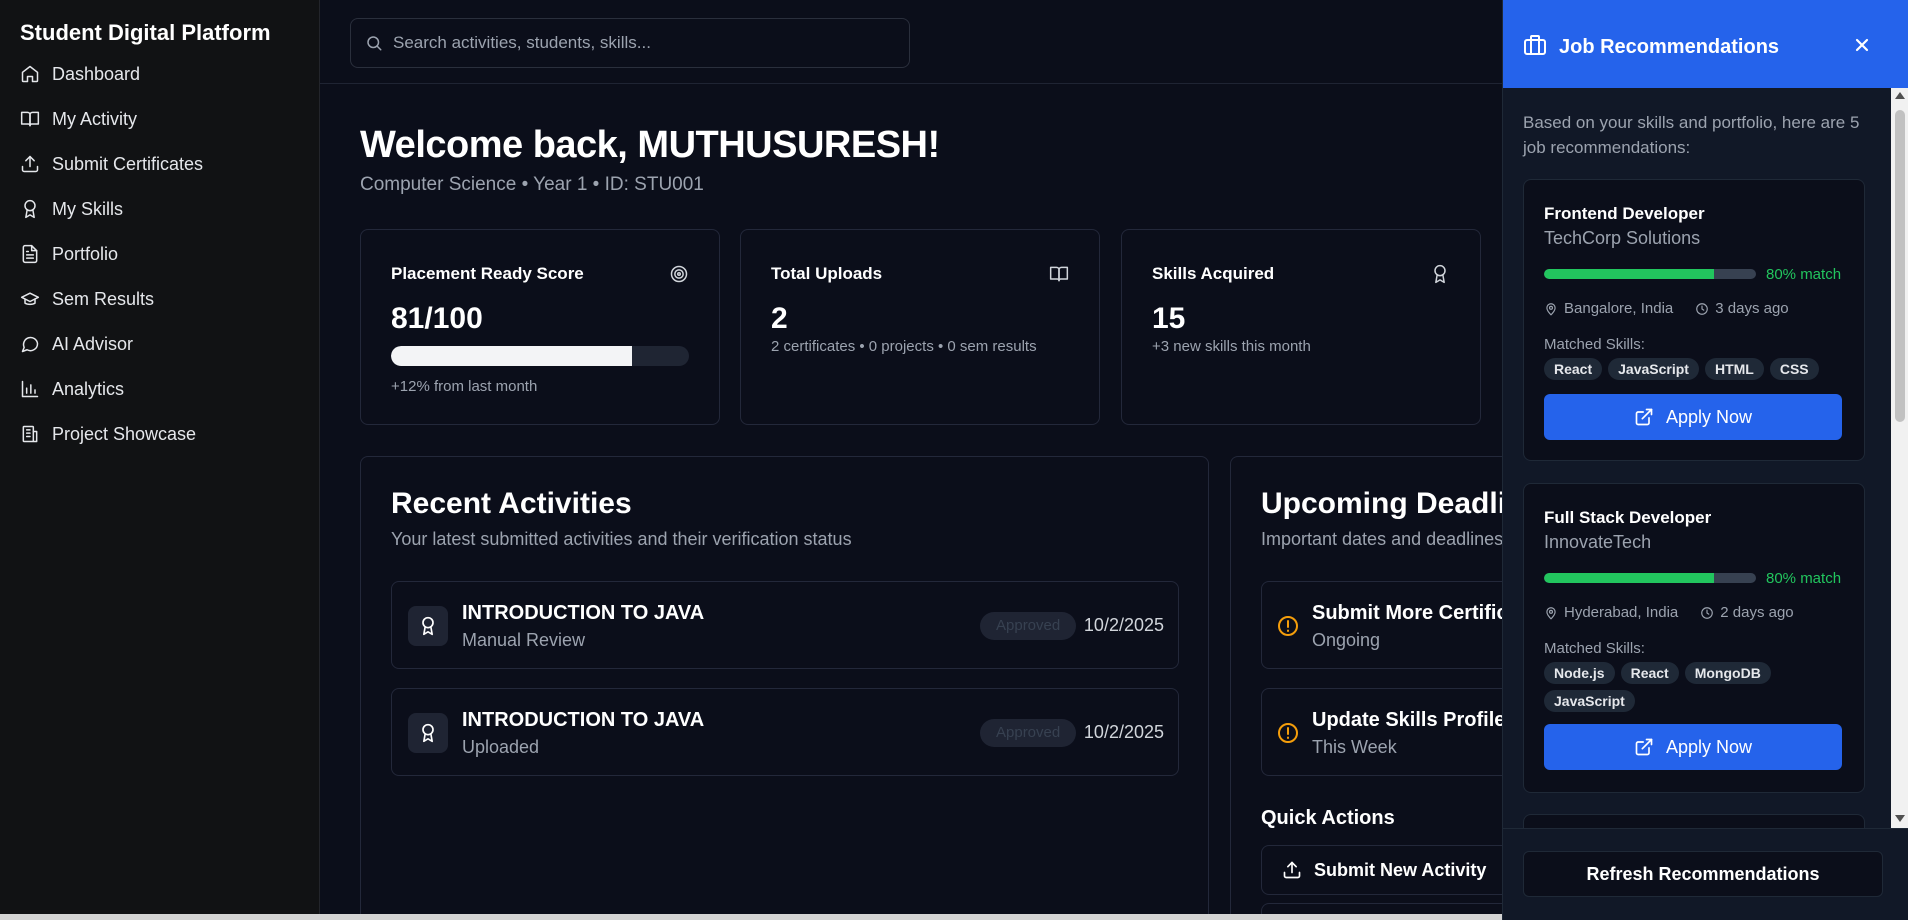 Image resolution: width=1908 pixels, height=920 pixels. I want to click on deadline-item: Update Skills Profile This Week, so click(1381, 732).